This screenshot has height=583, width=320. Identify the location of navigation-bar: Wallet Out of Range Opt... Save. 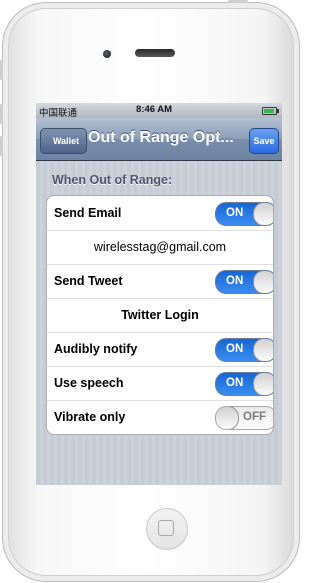
(159, 139).